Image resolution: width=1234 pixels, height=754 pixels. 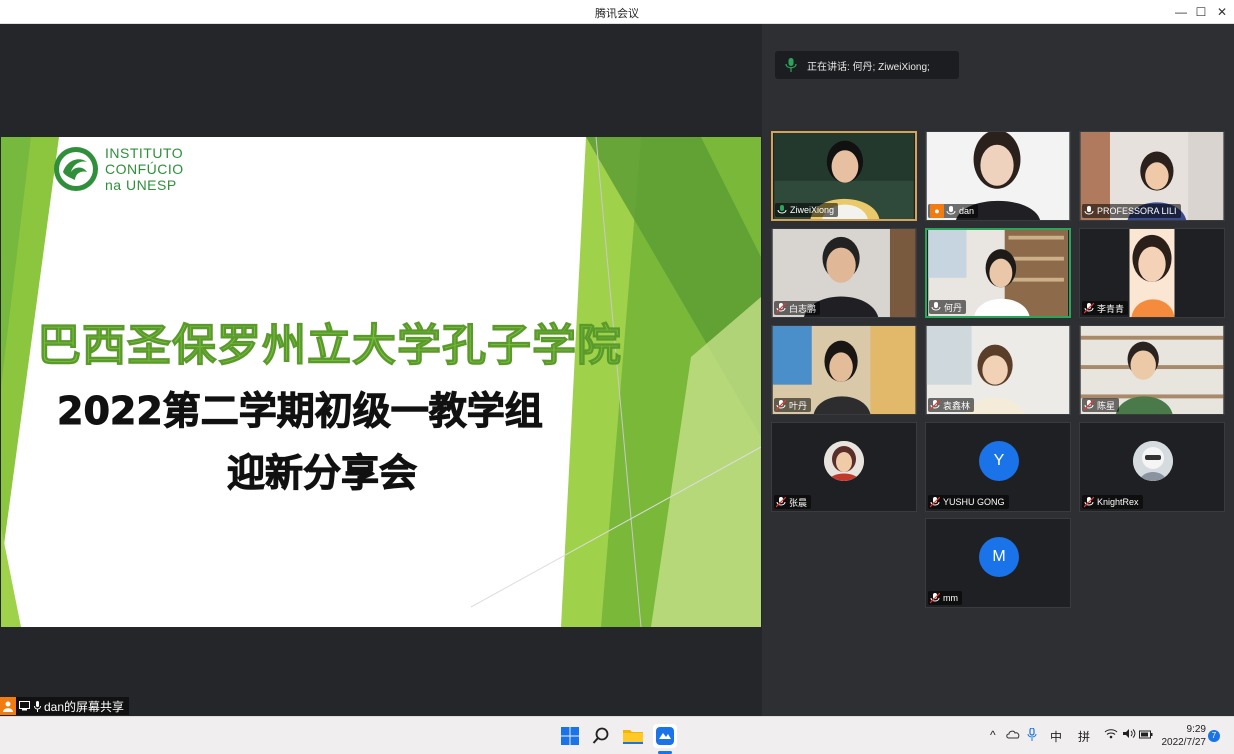 I want to click on speaking-indicator: 正在讲话: 何丹; ZiweiXiong;, so click(x=867, y=65).